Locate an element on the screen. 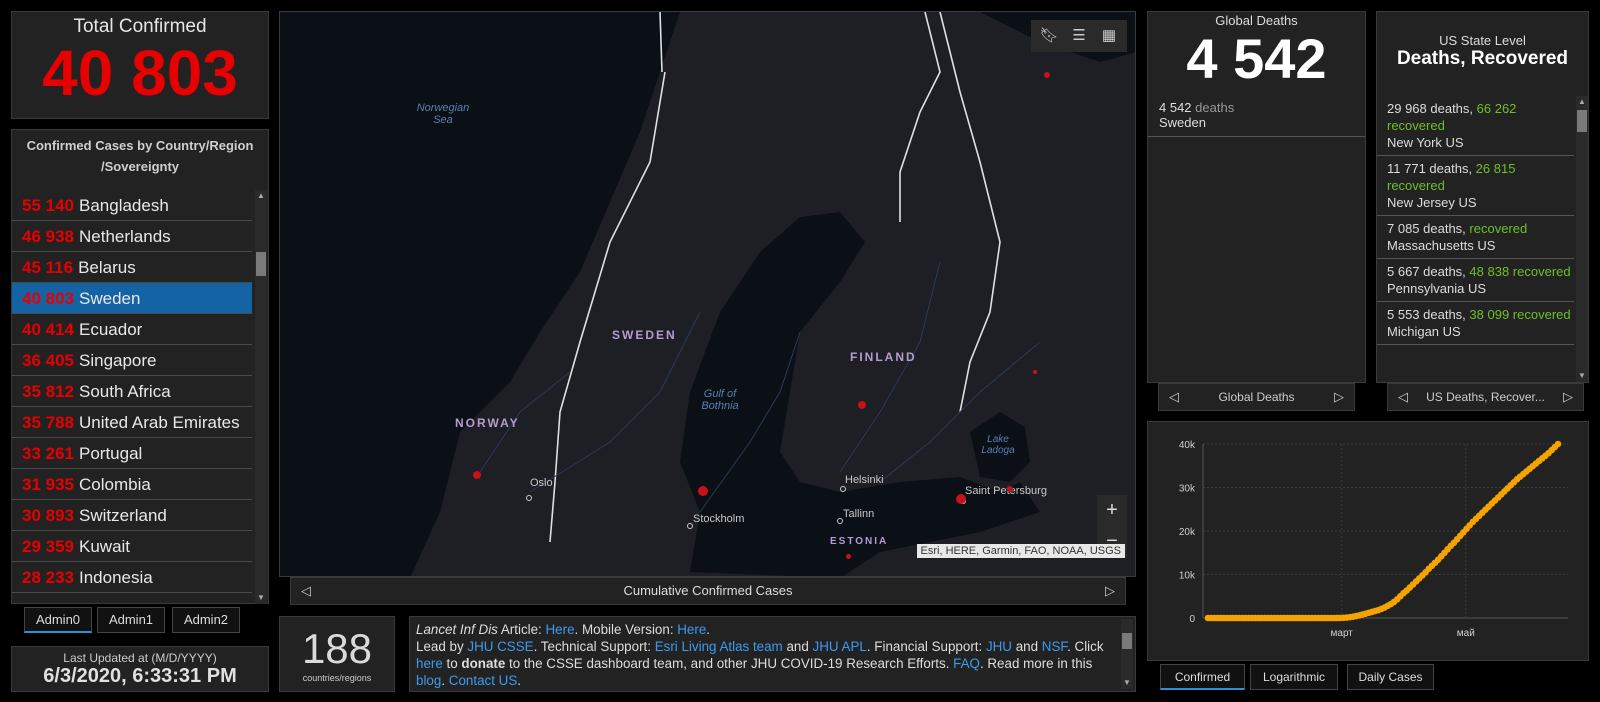 The image size is (1600, 702). us-list-scrollbar: ▲ ▼ is located at coordinates (1582, 239).